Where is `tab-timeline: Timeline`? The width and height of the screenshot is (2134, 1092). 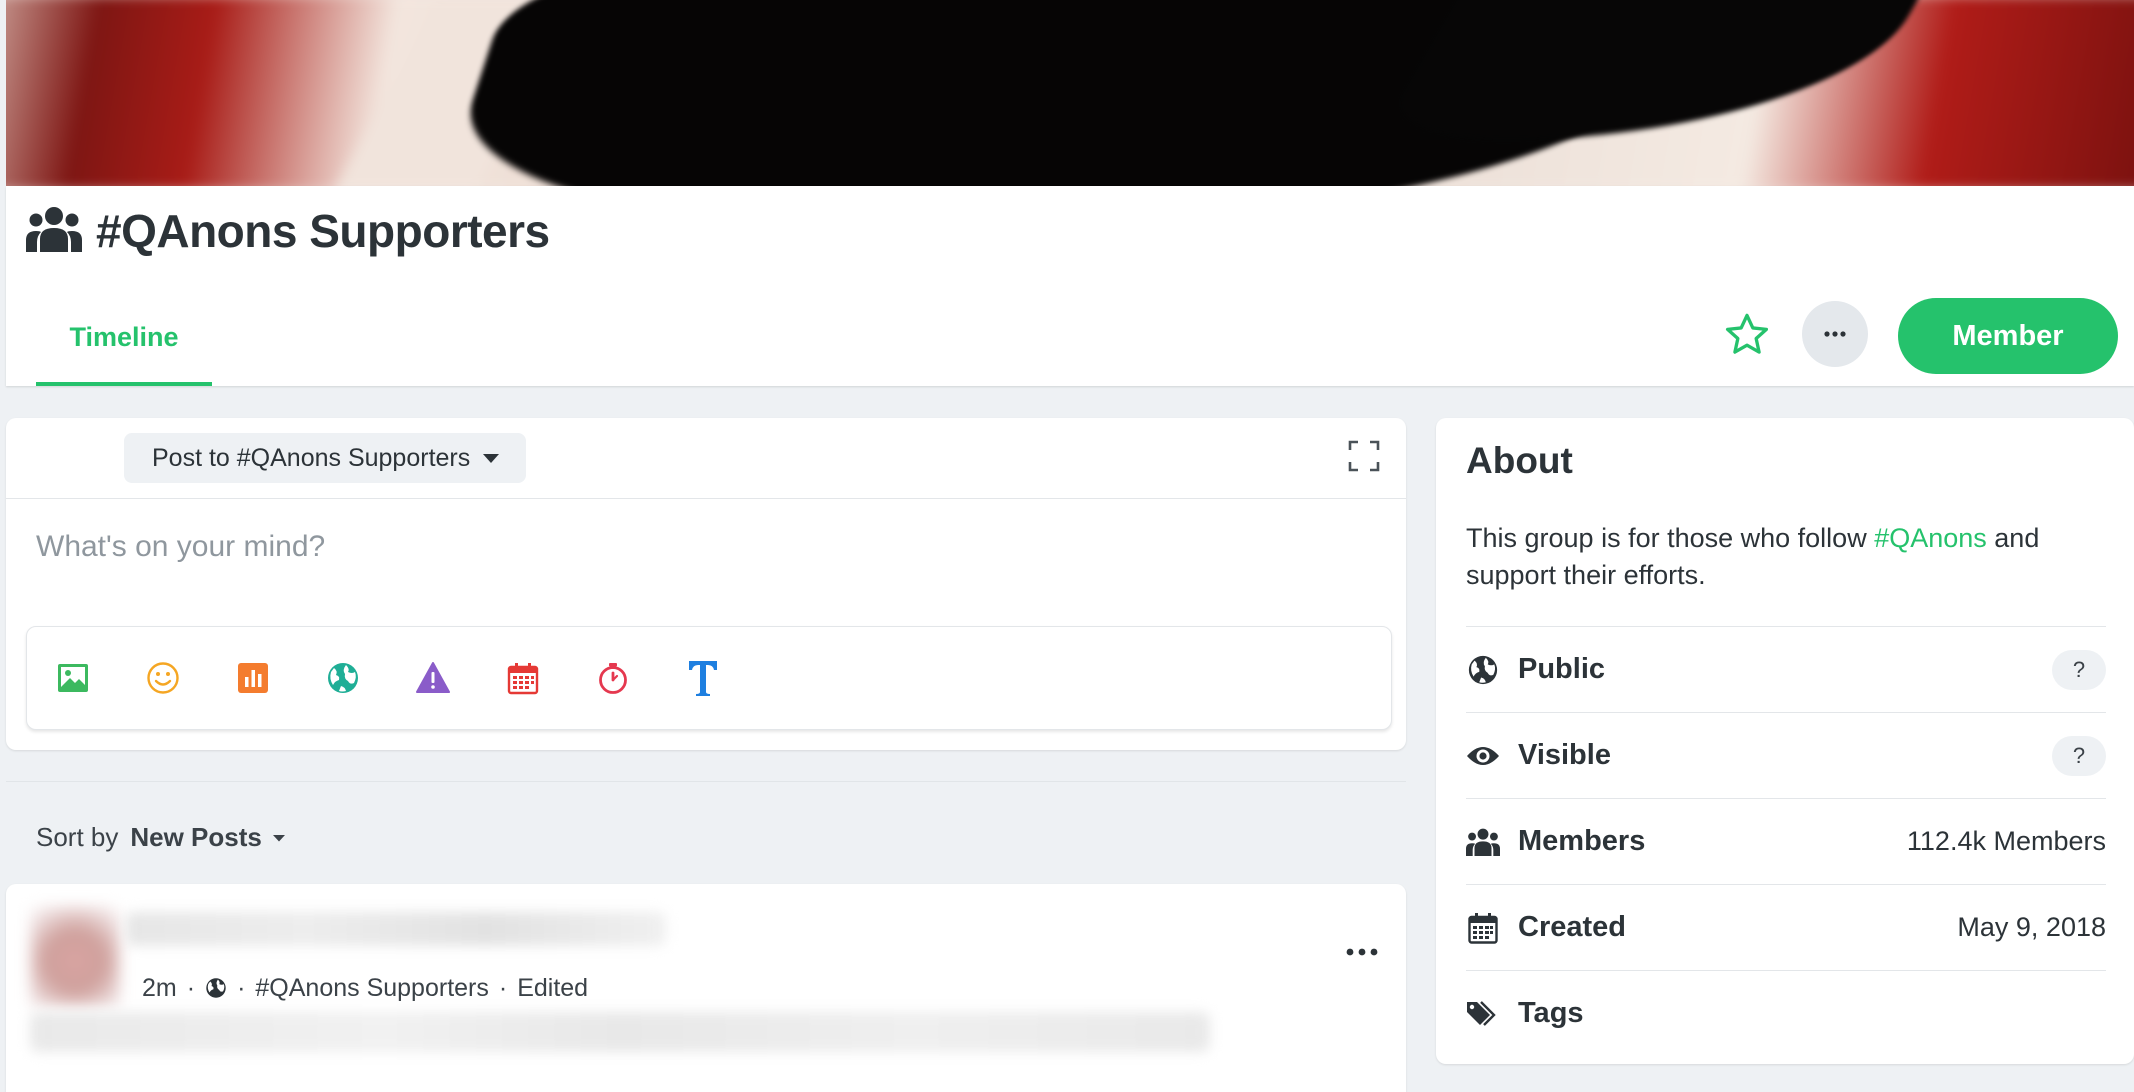
tab-timeline: Timeline is located at coordinates (124, 346).